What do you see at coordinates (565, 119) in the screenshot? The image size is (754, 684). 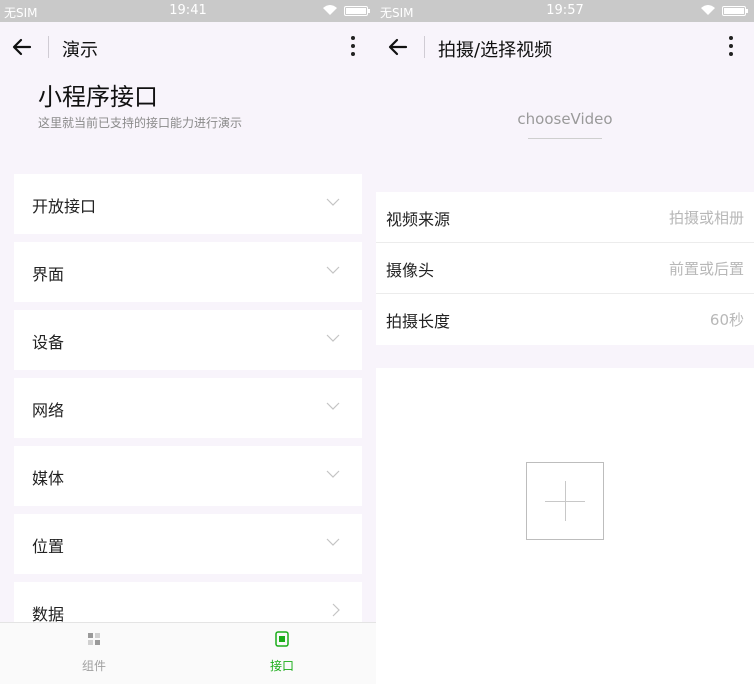 I see `api-name: chooseVideo` at bounding box center [565, 119].